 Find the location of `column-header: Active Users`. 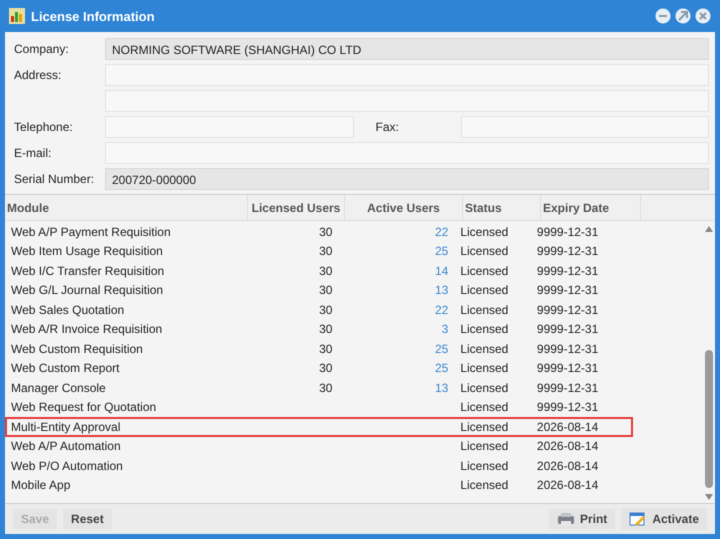

column-header: Active Users is located at coordinates (404, 207).